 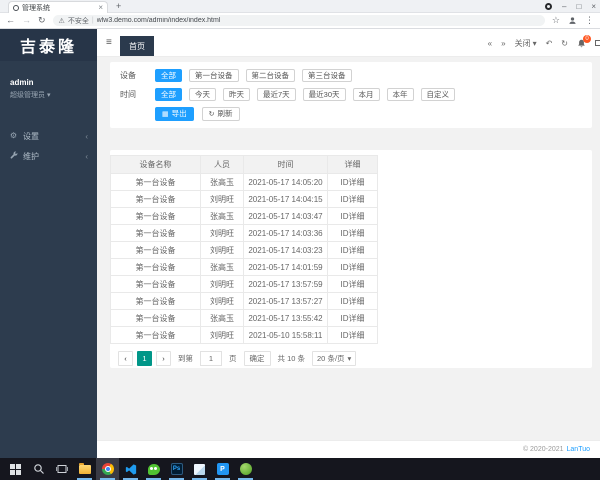 What do you see at coordinates (202, 94) in the screenshot?
I see `time-filter-today: 今天` at bounding box center [202, 94].